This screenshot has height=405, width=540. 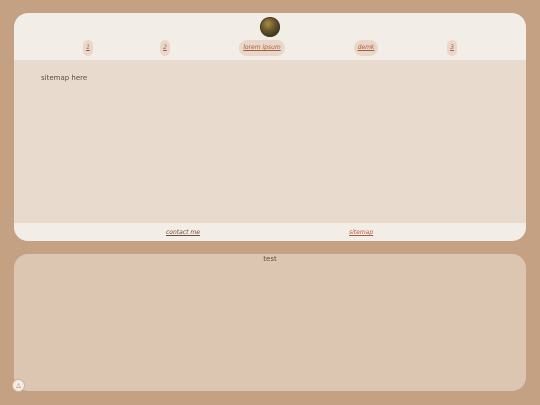 I want to click on footer: contact me sitemap, so click(x=270, y=232).